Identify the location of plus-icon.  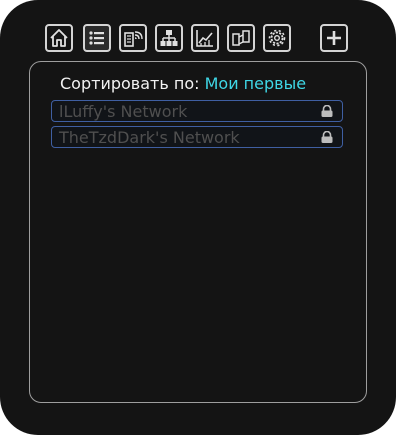
(334, 38).